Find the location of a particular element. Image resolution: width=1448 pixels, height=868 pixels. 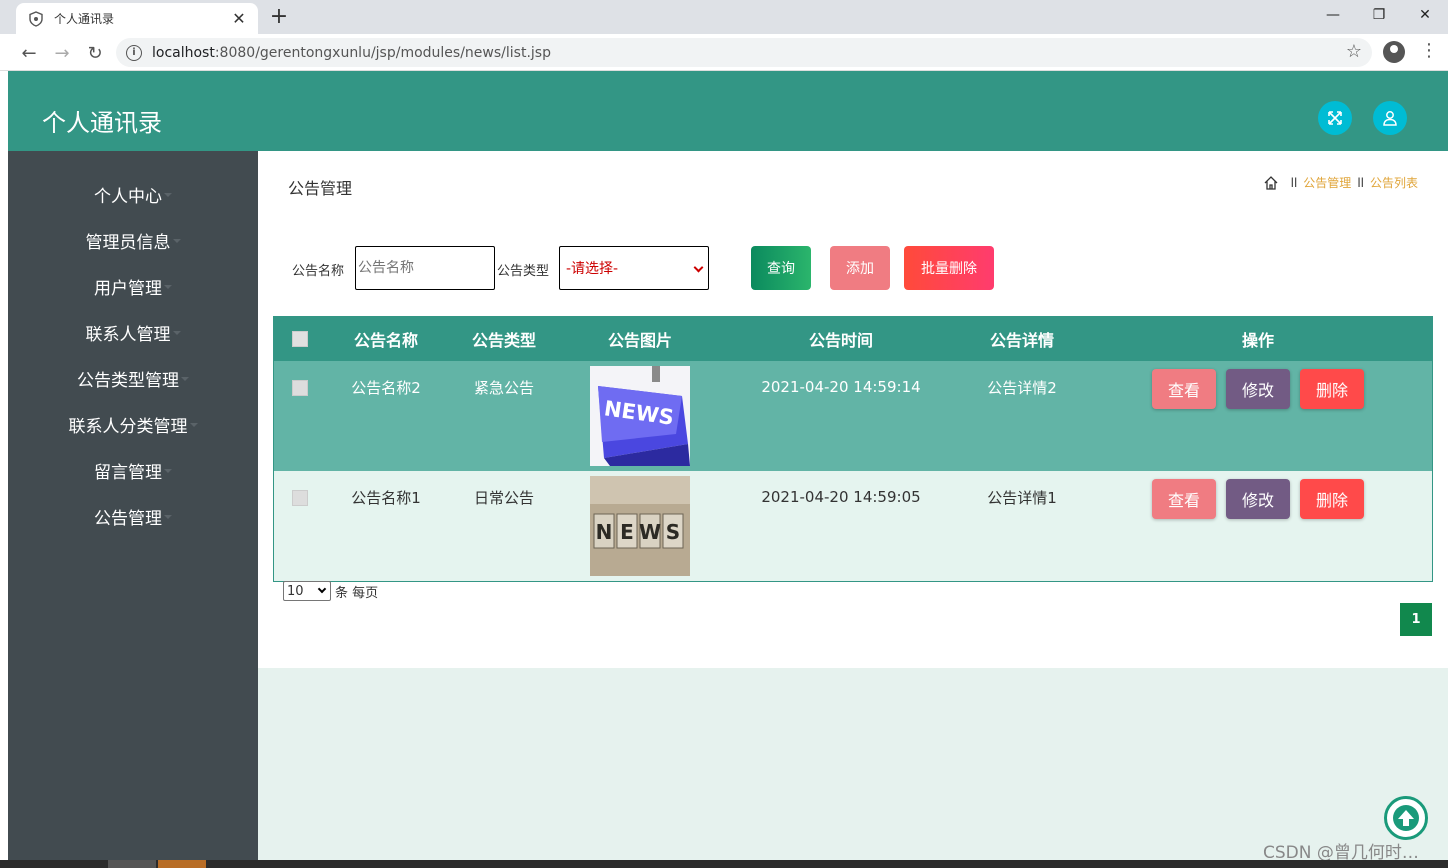

home-icon is located at coordinates (1271, 183).